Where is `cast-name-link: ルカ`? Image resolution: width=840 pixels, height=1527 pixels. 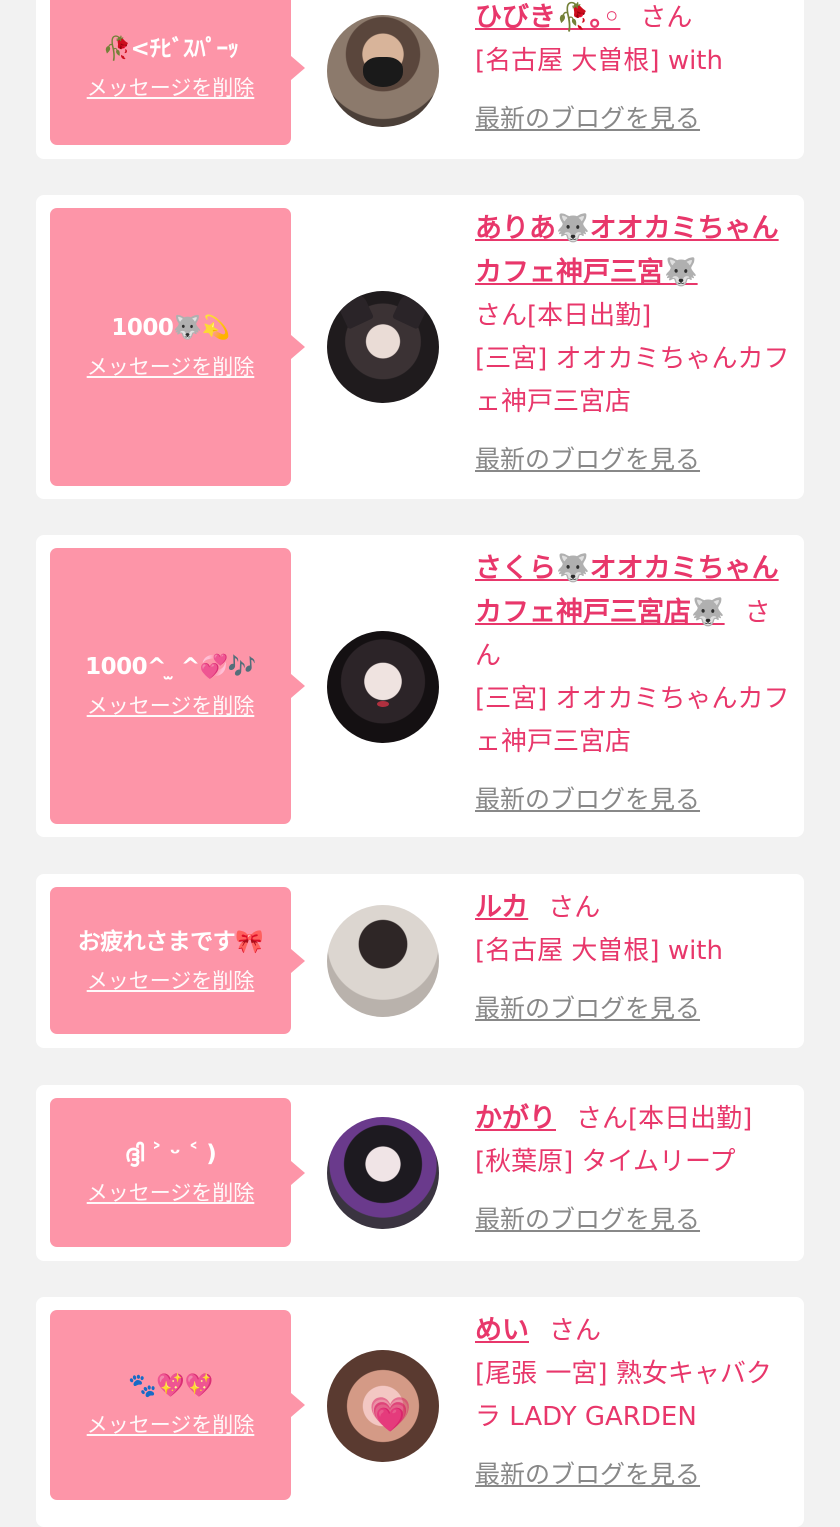 cast-name-link: ルカ is located at coordinates (501, 907).